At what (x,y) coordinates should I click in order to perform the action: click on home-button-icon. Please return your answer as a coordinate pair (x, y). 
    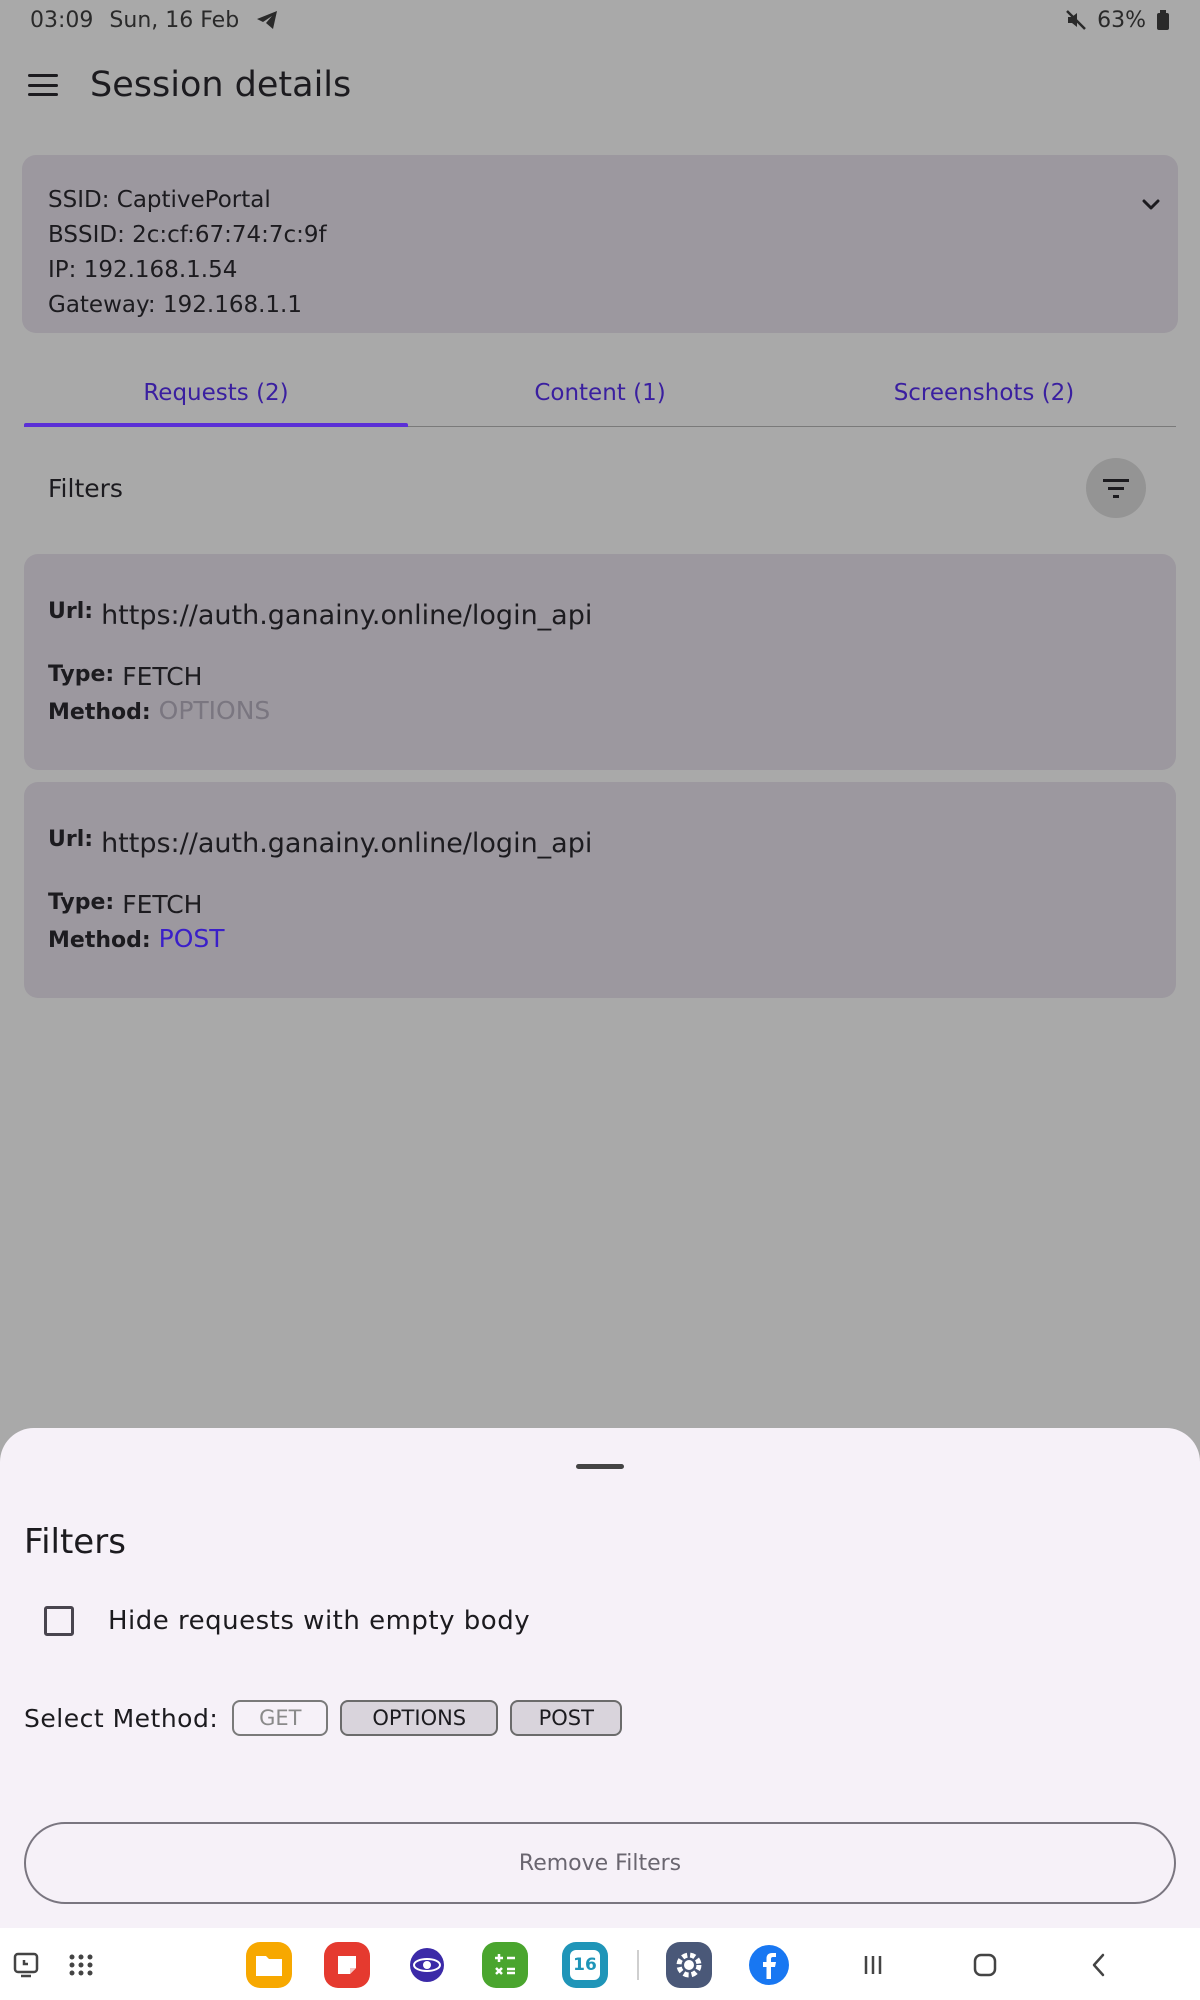
    Looking at the image, I should click on (985, 1965).